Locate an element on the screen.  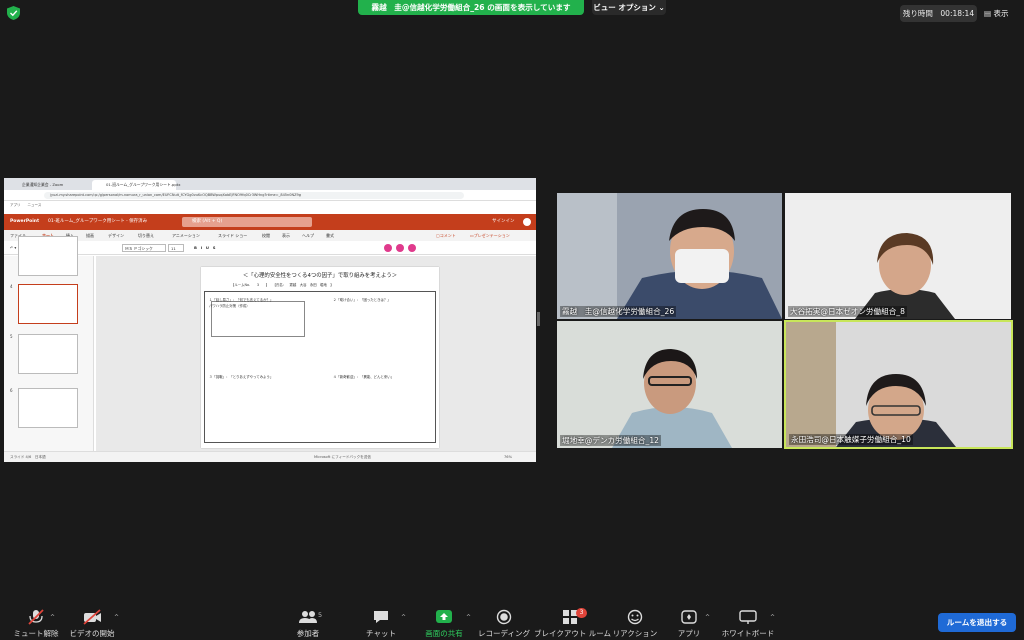
participants-label: 参加者 is located at coordinates (308, 633).